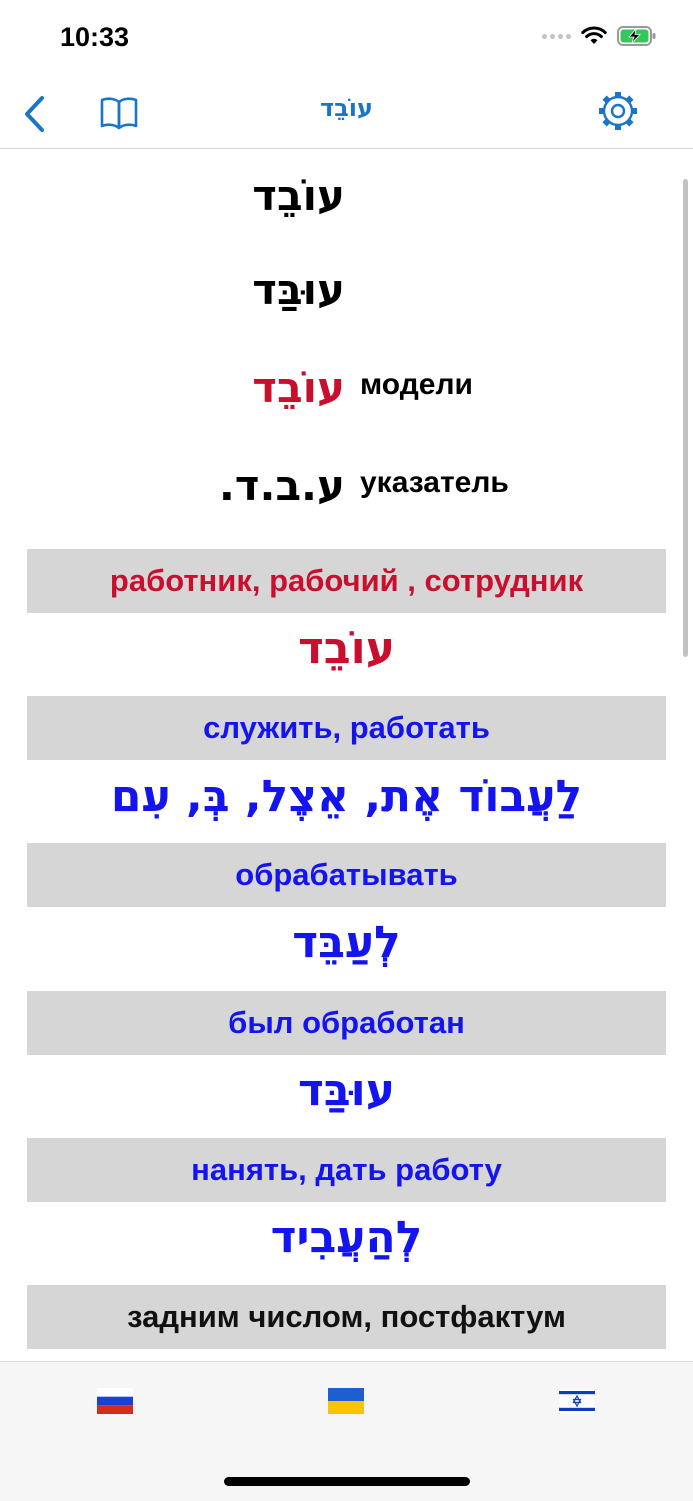 This screenshot has height=1501, width=693. I want to click on hebrew-entry: עוֹבֵד, so click(346, 648).